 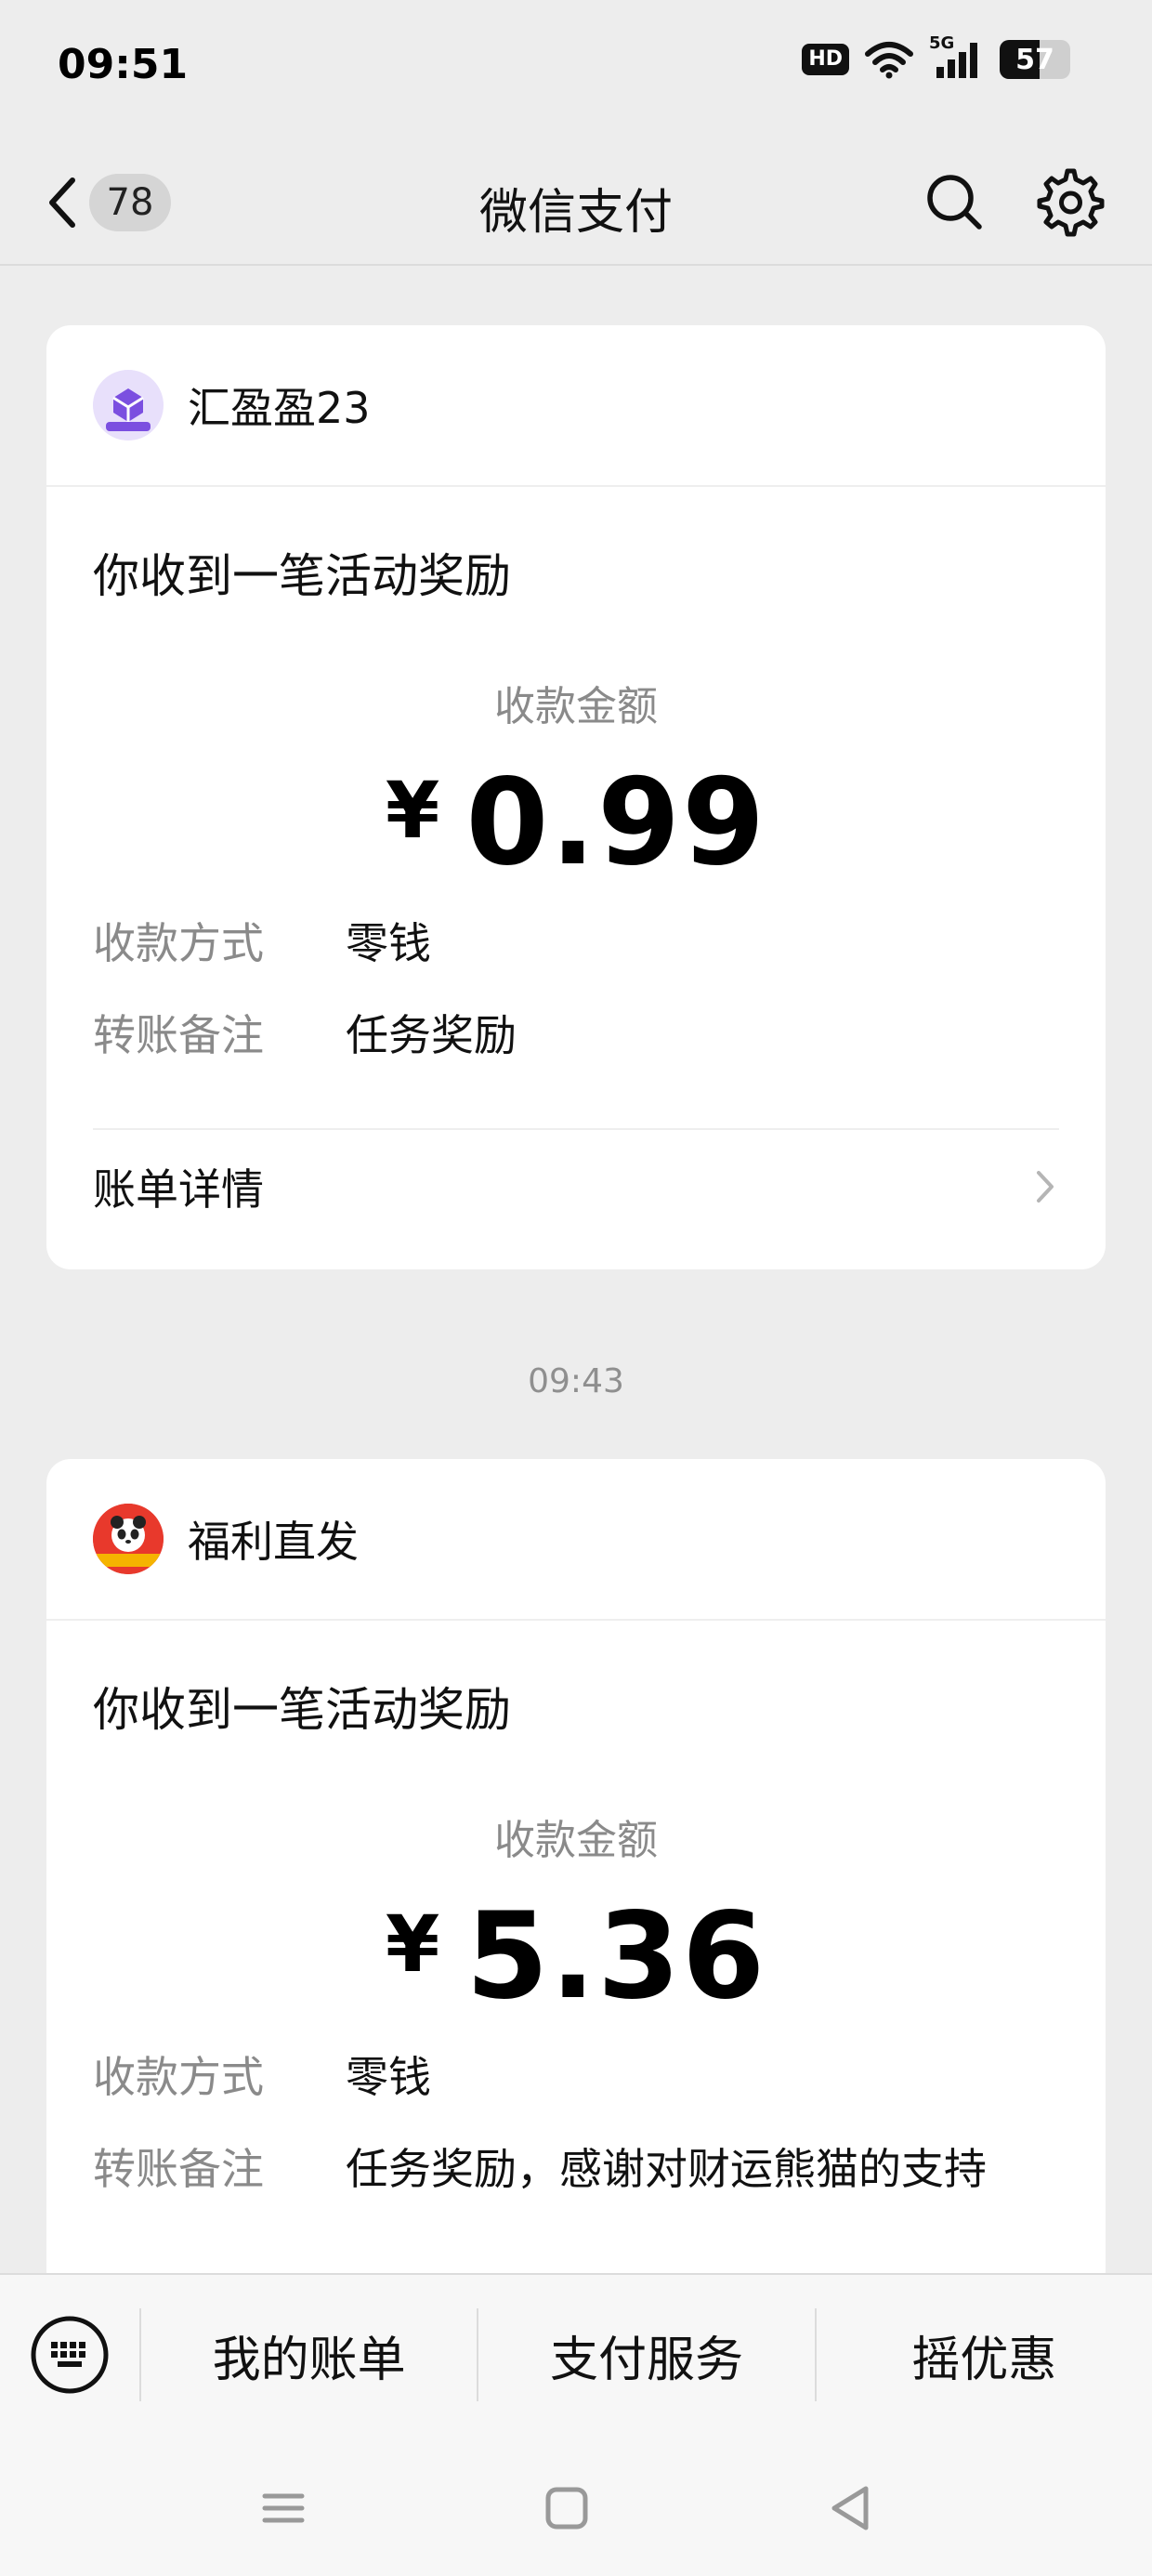 I want to click on gear-icon, so click(x=1070, y=202).